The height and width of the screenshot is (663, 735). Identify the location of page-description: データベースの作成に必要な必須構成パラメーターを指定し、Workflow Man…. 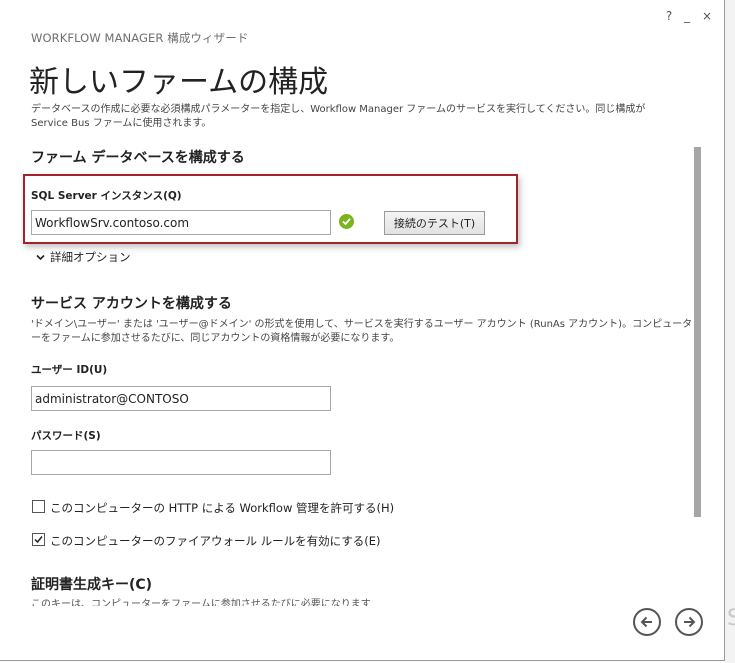
(338, 116).